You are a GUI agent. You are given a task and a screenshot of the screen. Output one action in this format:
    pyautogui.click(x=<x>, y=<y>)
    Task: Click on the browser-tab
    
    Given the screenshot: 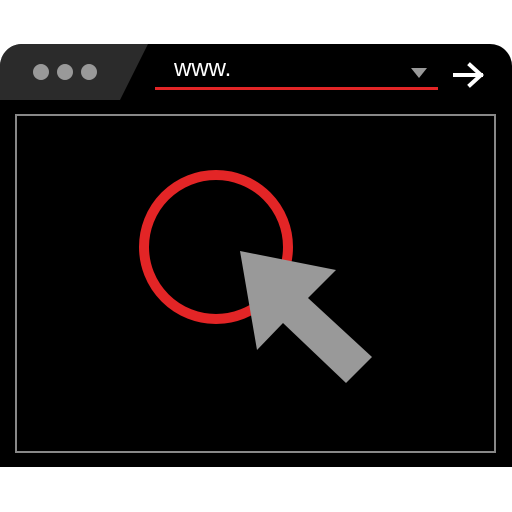 What is the action you would take?
    pyautogui.click(x=74, y=72)
    